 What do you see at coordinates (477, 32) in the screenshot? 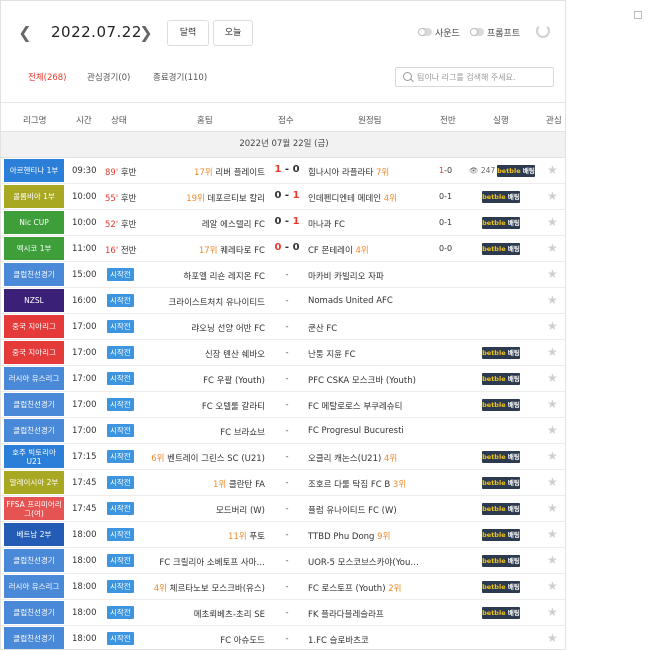
I see `prompt-toggle` at bounding box center [477, 32].